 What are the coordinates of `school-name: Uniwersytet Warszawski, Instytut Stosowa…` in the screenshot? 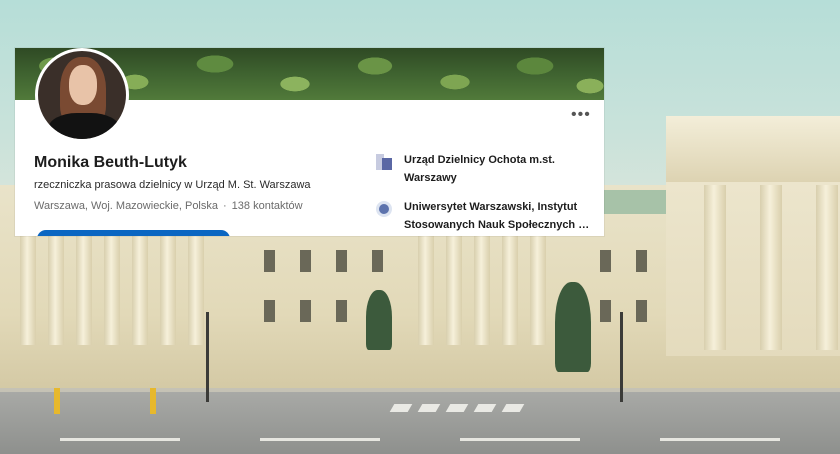 It's located at (497, 216).